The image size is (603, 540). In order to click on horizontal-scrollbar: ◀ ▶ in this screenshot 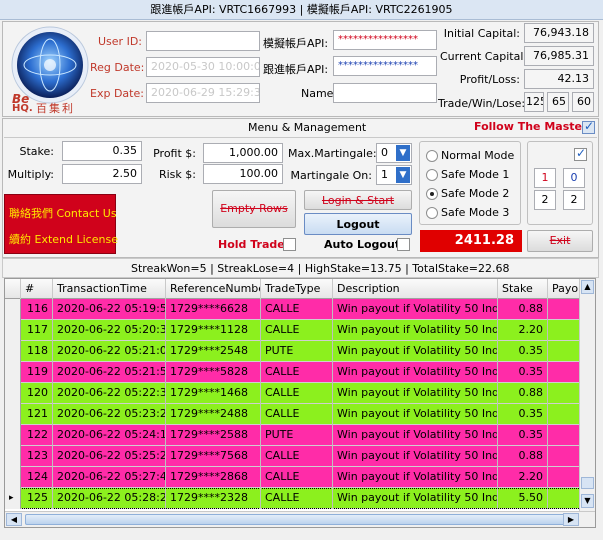, I will do `click(300, 519)`.